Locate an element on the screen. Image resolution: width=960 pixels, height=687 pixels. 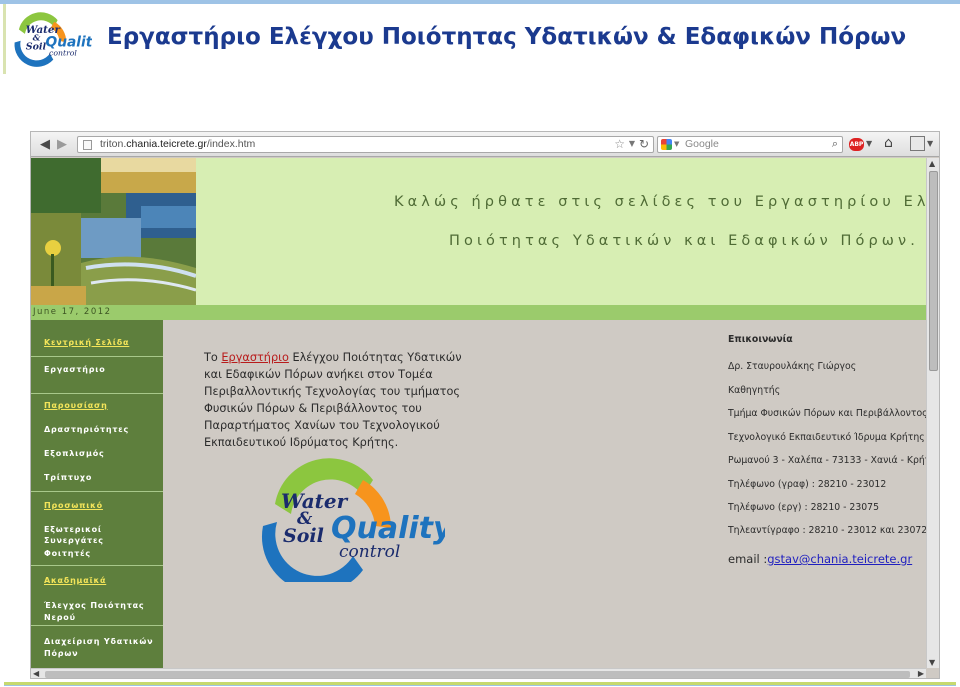
date-bar: June 17, 2012 is located at coordinates (478, 312).